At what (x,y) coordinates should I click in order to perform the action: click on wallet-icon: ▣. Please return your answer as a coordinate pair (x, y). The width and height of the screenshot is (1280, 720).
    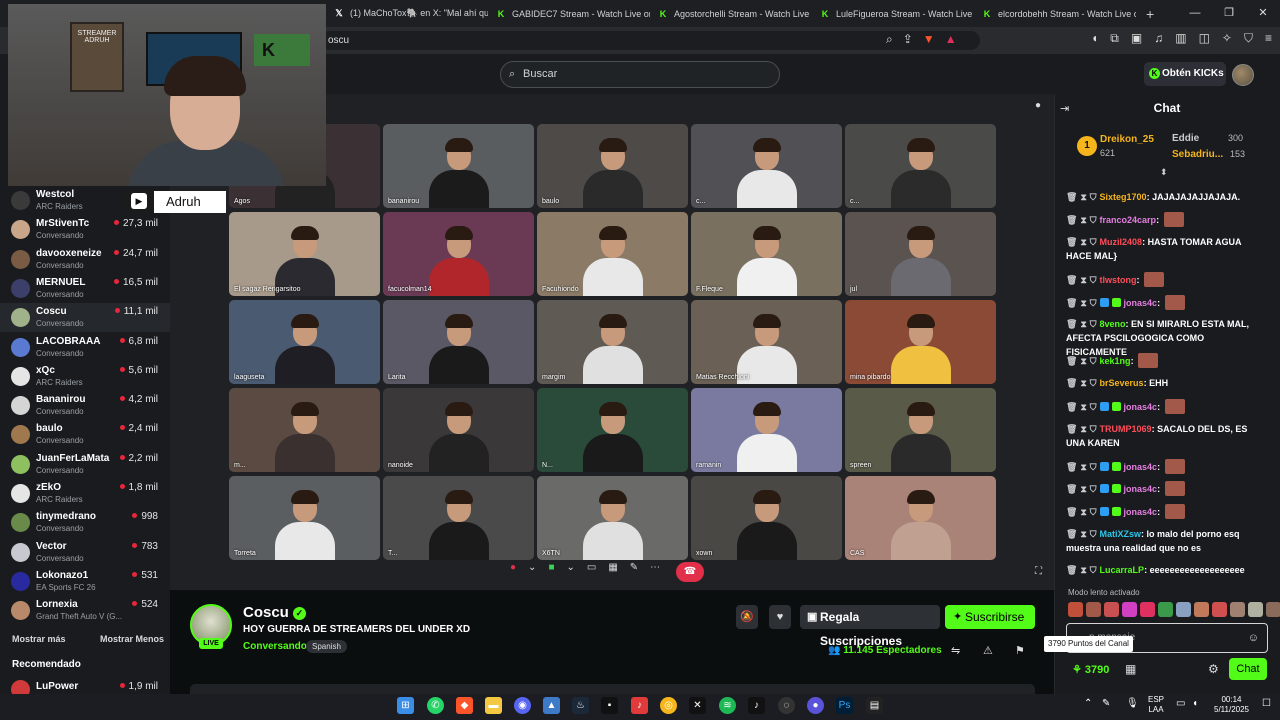
    Looking at the image, I should click on (1136, 38).